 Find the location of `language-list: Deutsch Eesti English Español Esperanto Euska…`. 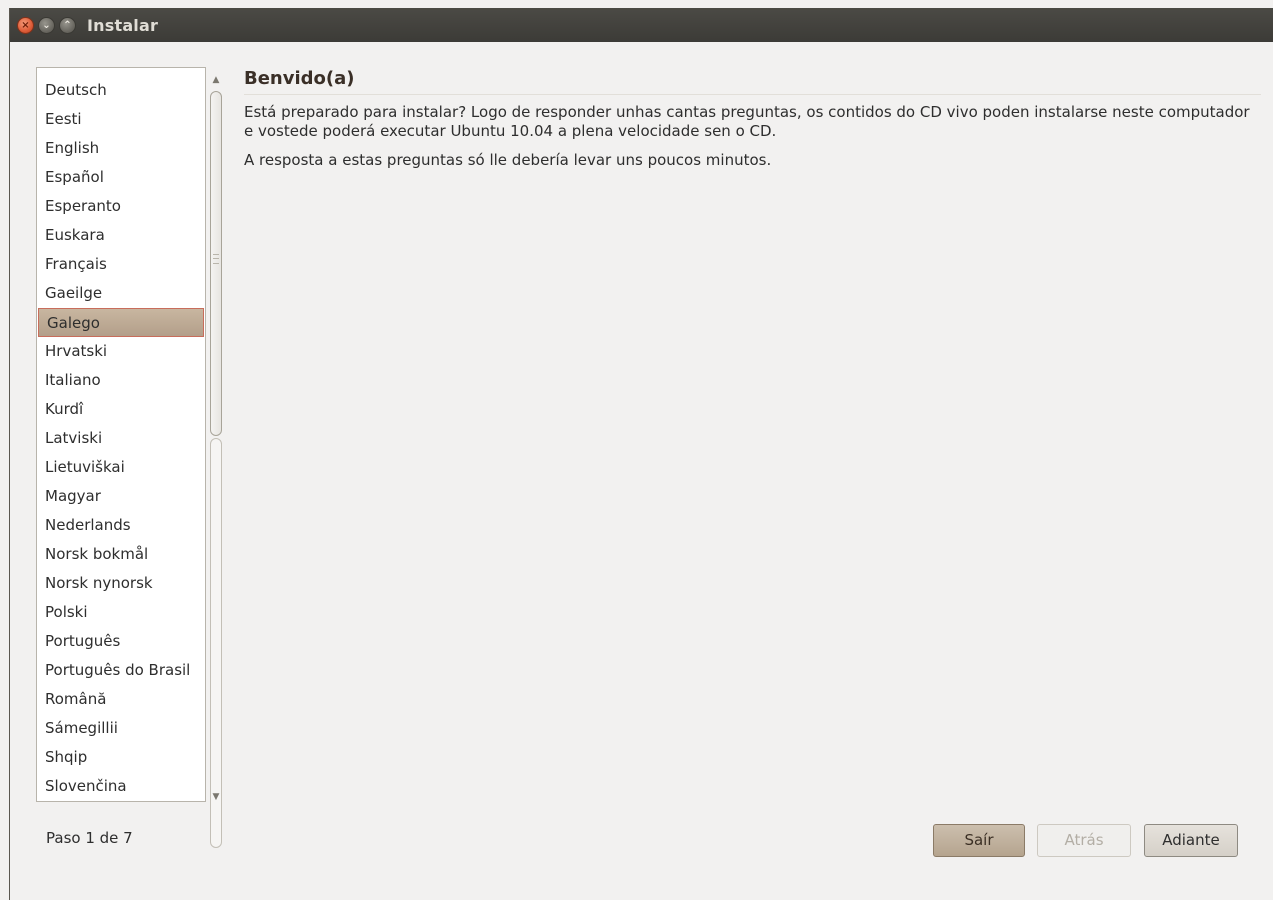

language-list: Deutsch Eesti English Español Esperanto Euska… is located at coordinates (121, 434).